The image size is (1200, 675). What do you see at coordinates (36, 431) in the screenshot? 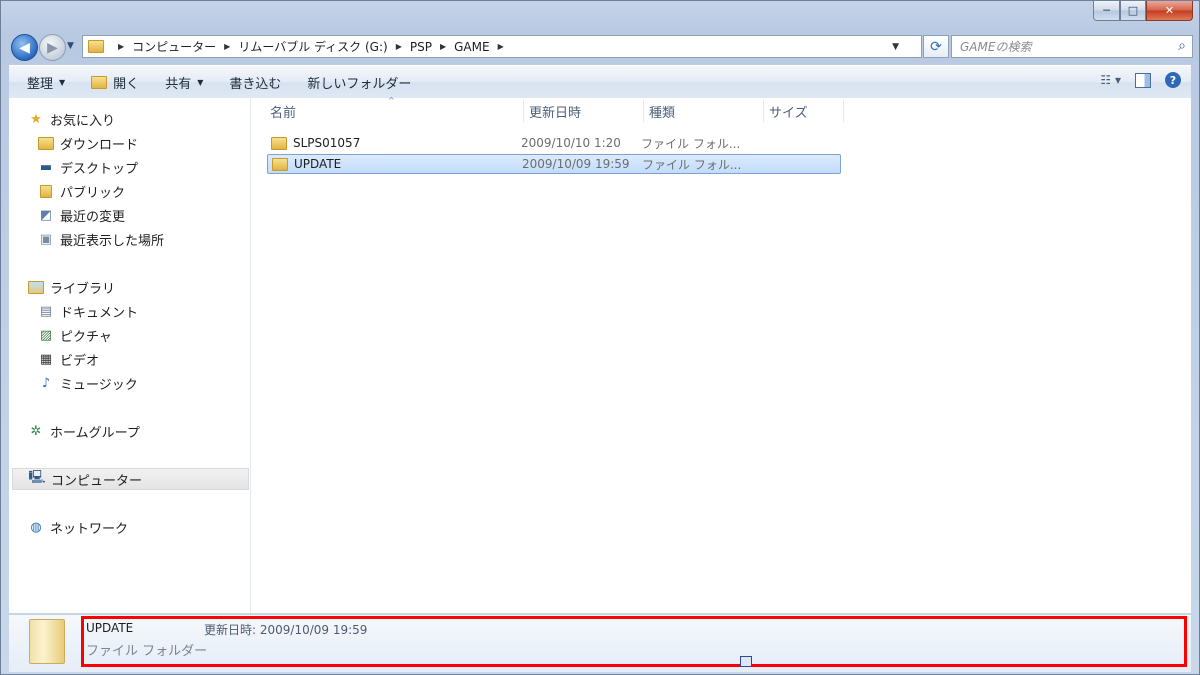
I see `homegroup-icon: ✲` at bounding box center [36, 431].